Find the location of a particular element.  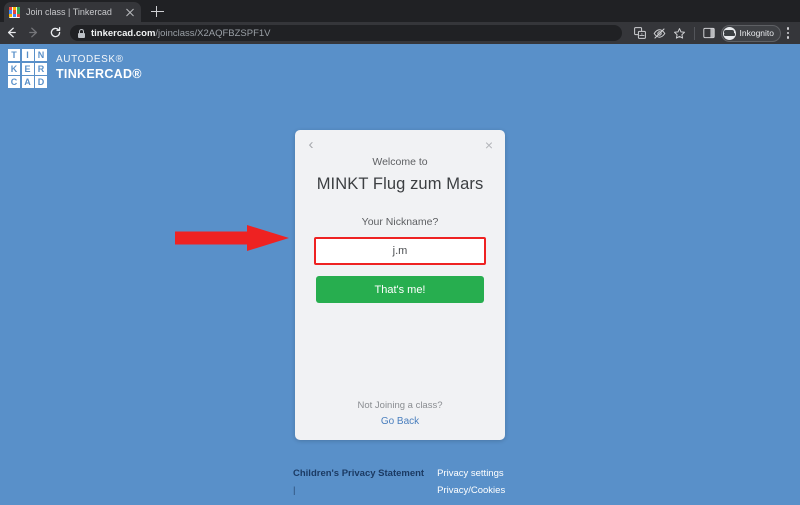

toolbar-actions: Inkognito is located at coordinates (715, 33).